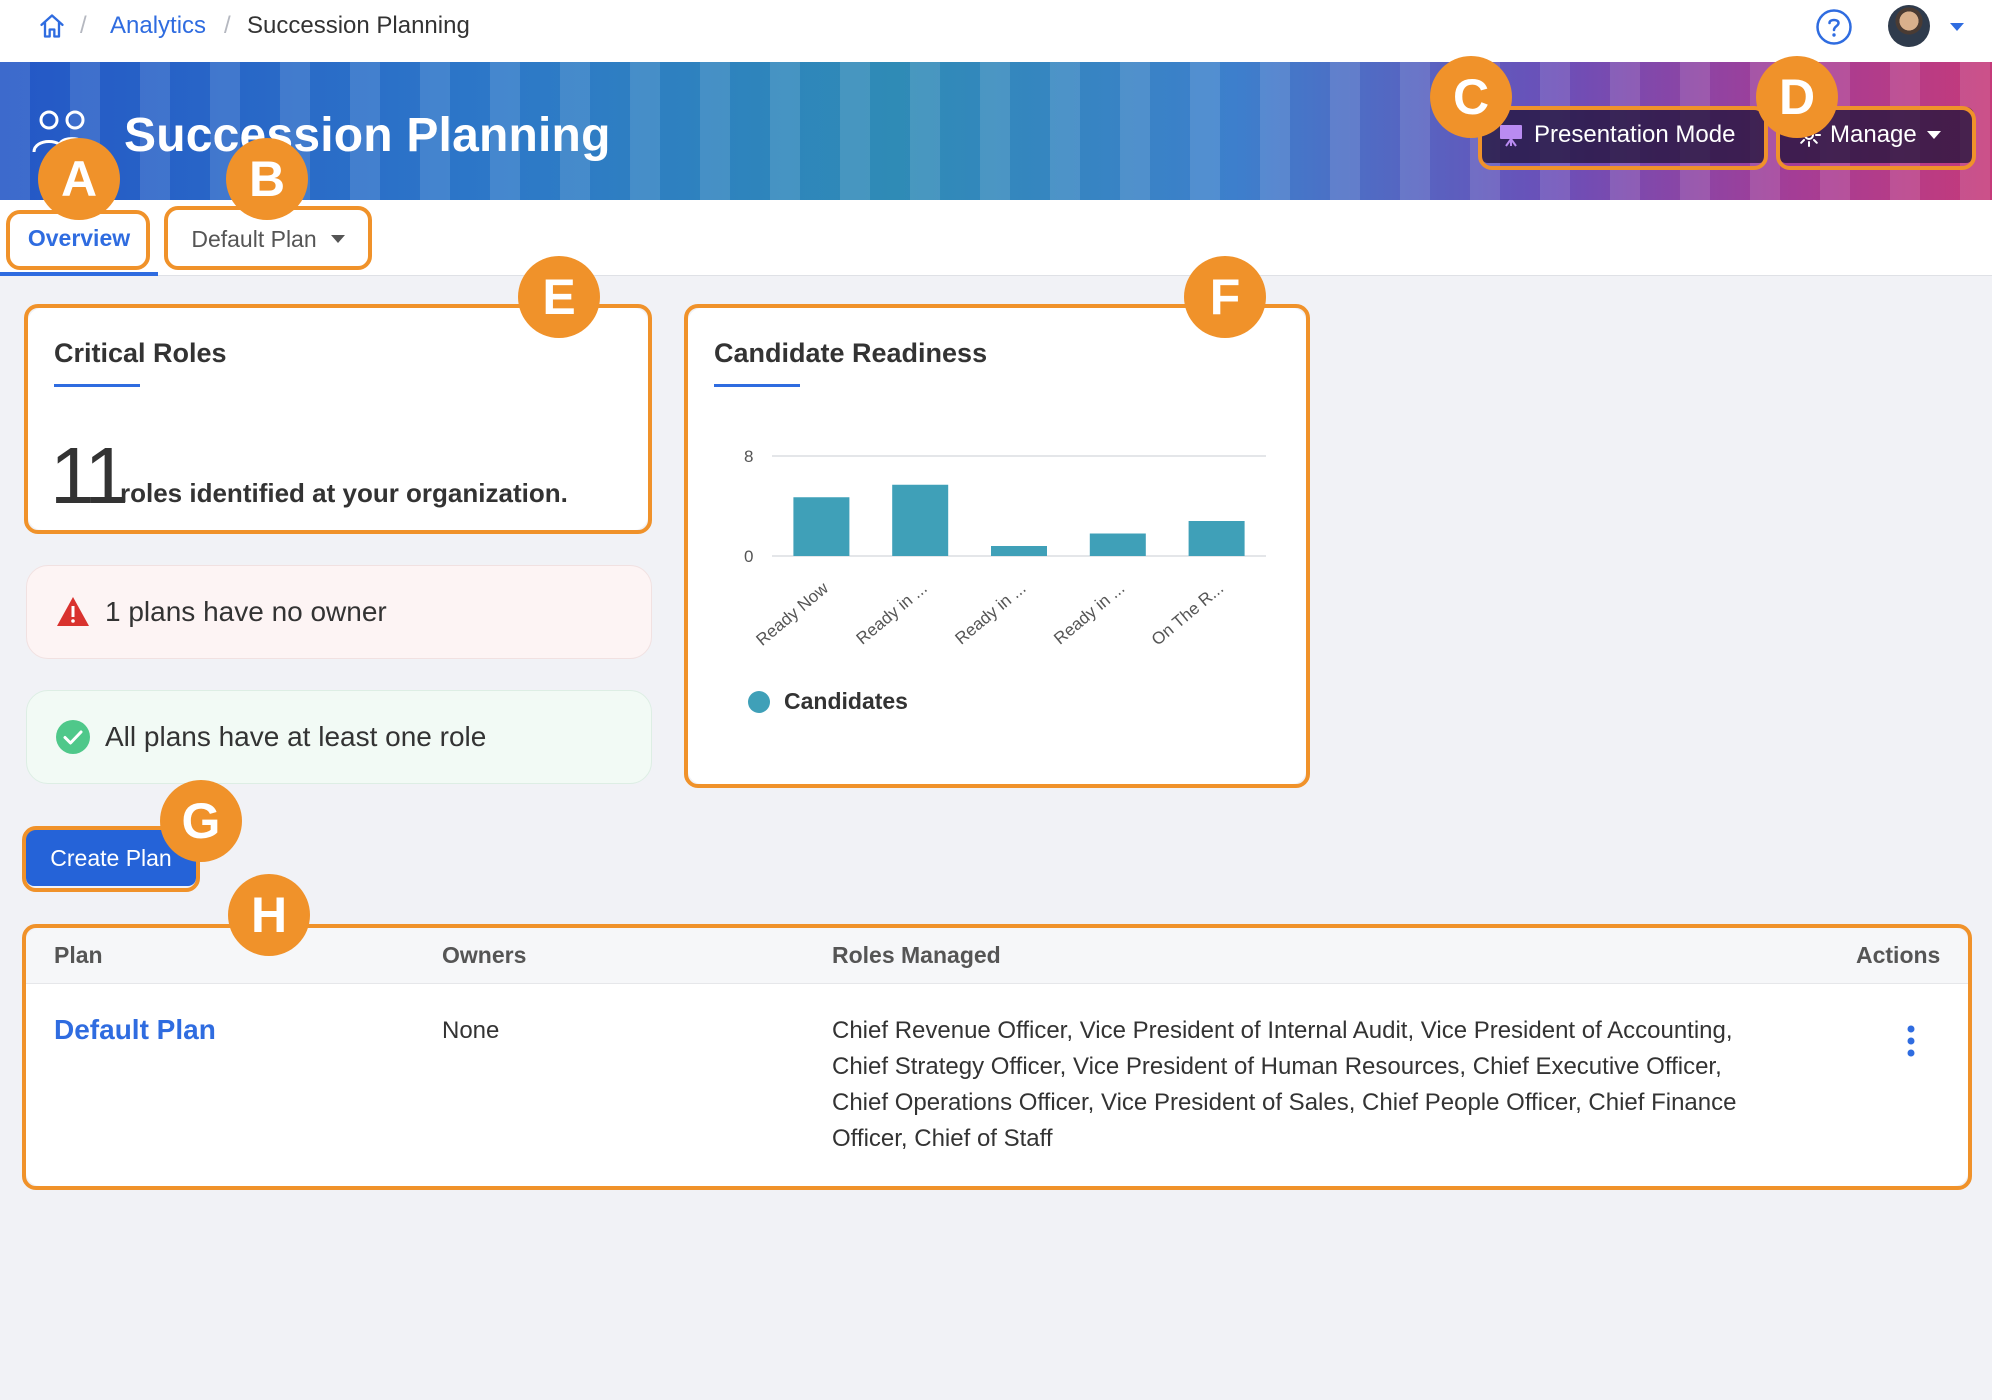 The image size is (1992, 1400). I want to click on critical-roles-description: roles identified at your organization., so click(344, 493).